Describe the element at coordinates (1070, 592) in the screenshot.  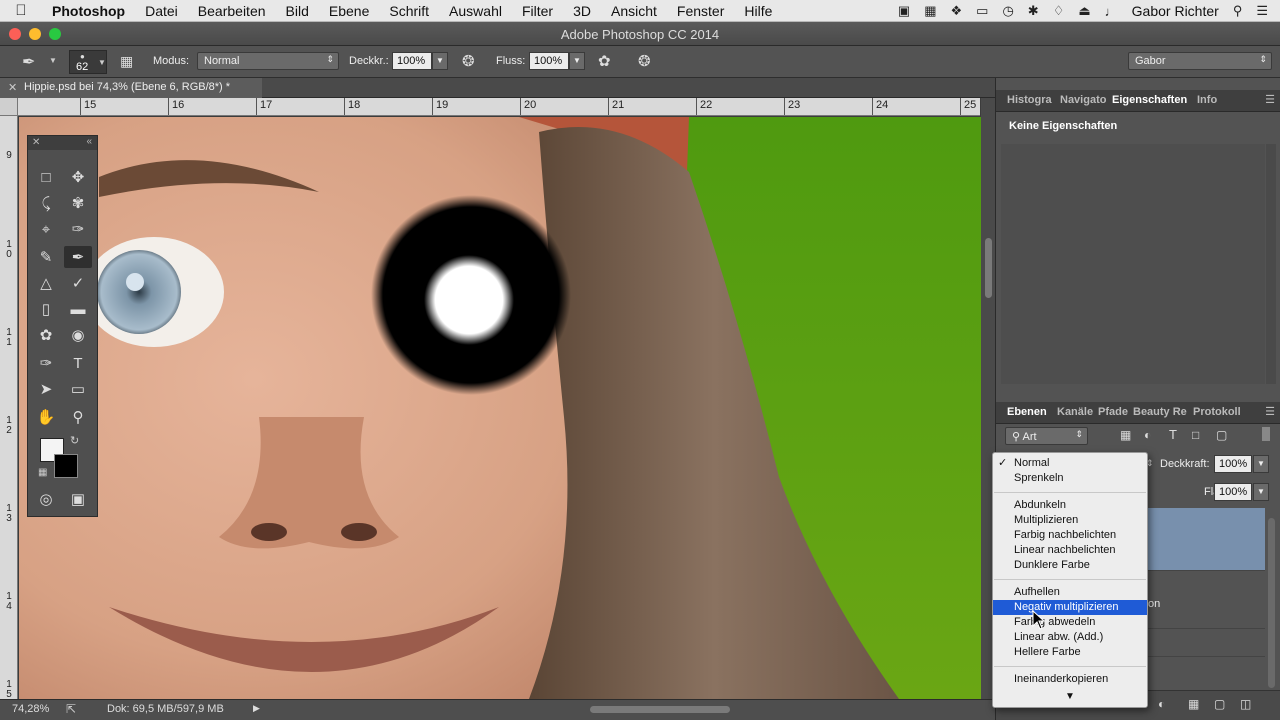
I see `blend-option-aufhellen: Aufhellen` at that location.